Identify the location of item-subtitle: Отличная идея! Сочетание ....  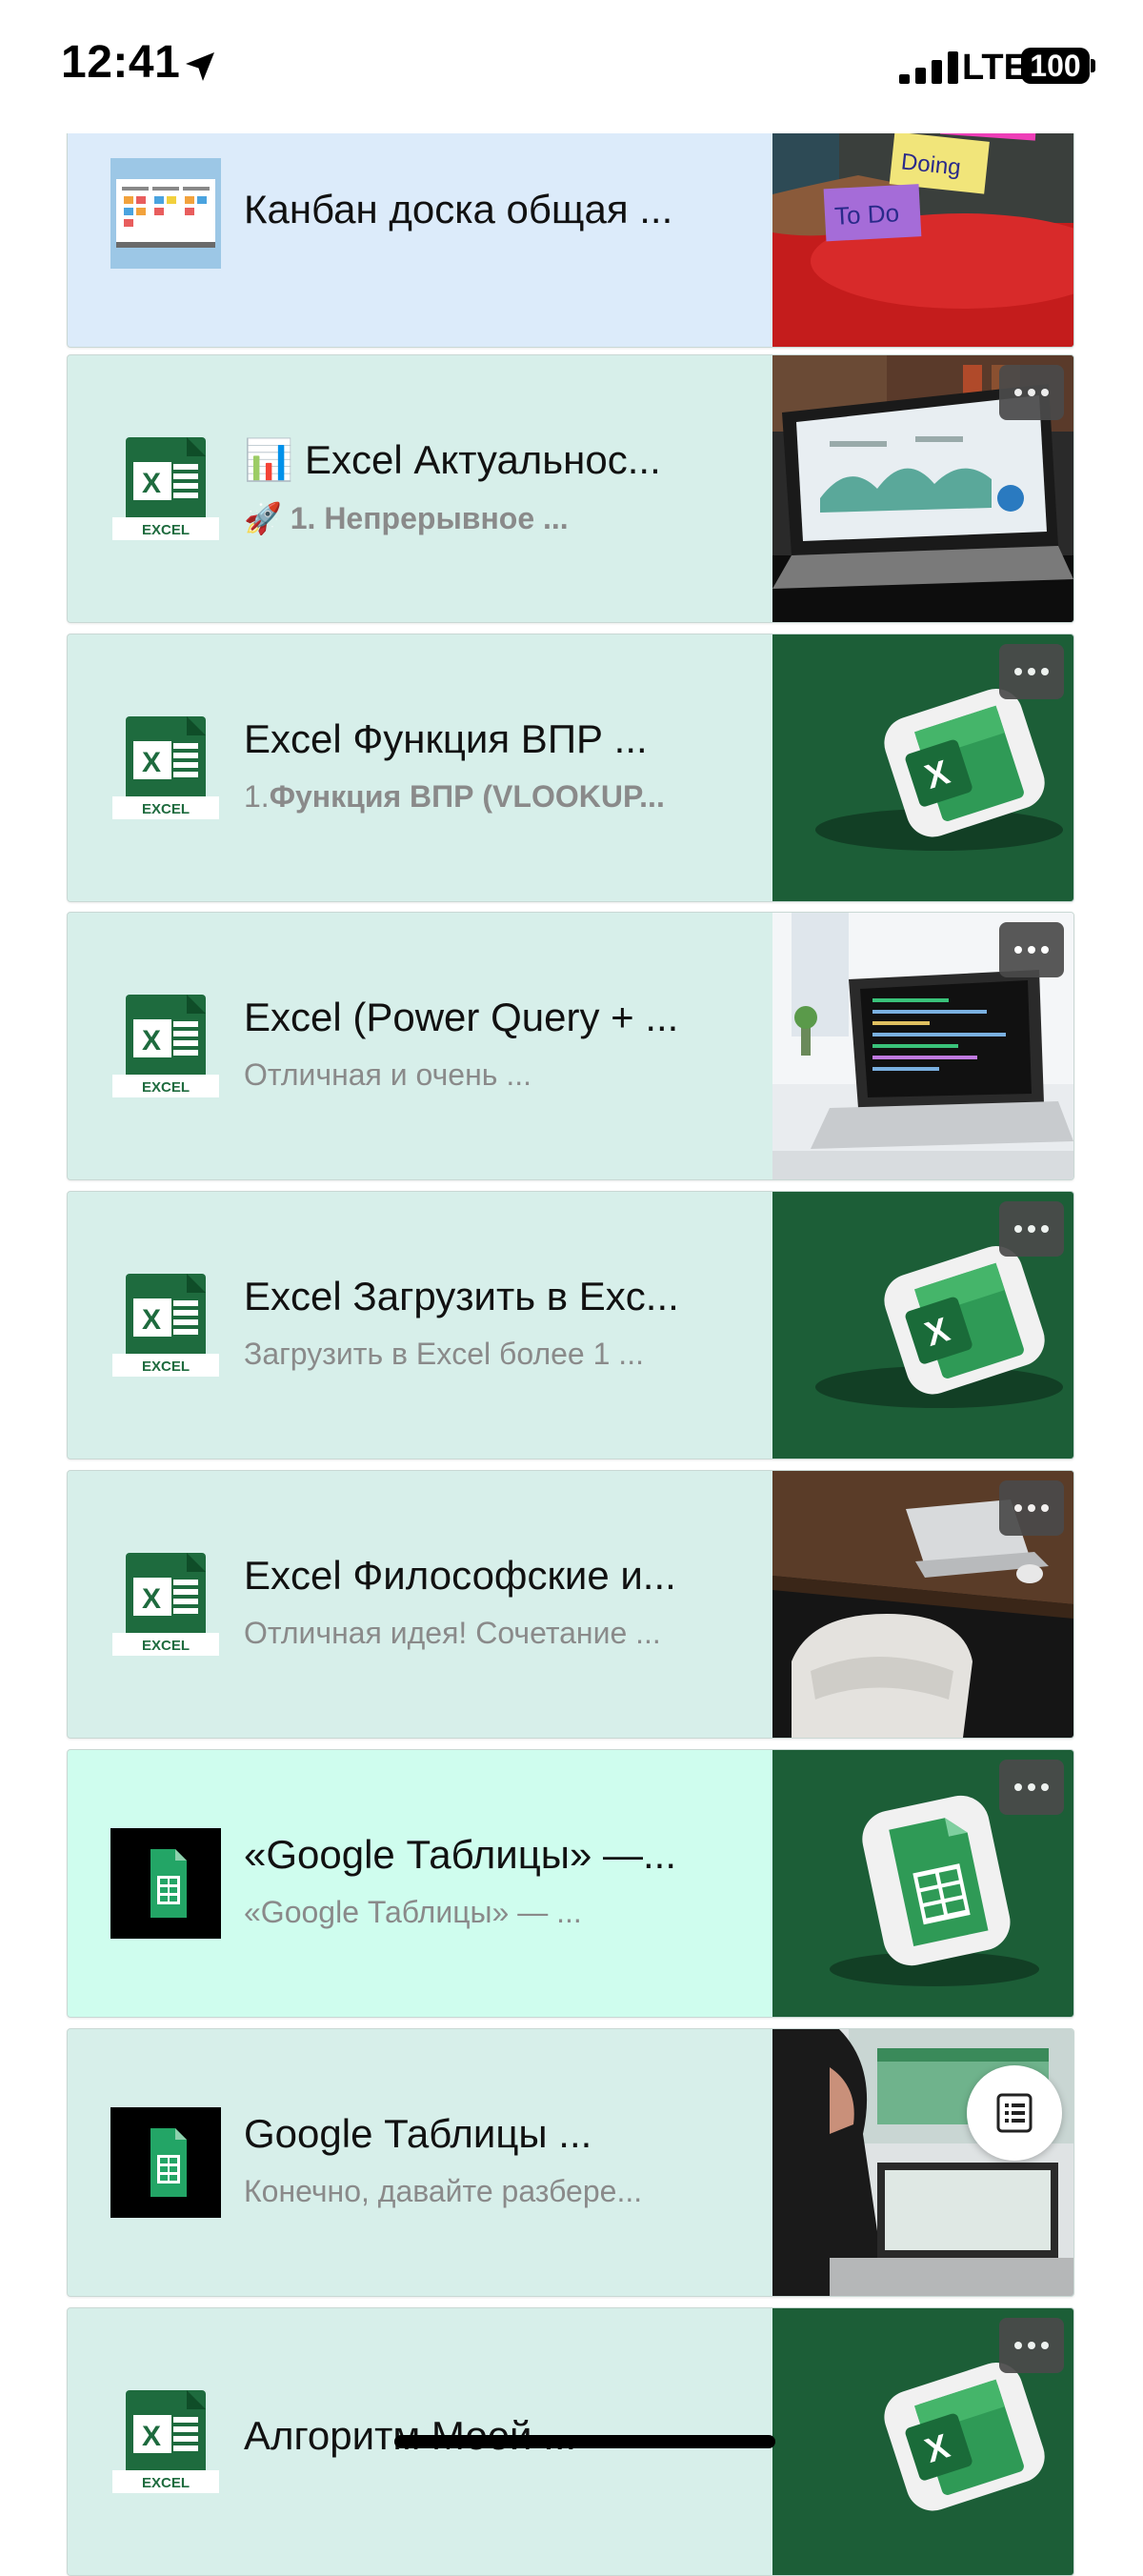
(452, 1633).